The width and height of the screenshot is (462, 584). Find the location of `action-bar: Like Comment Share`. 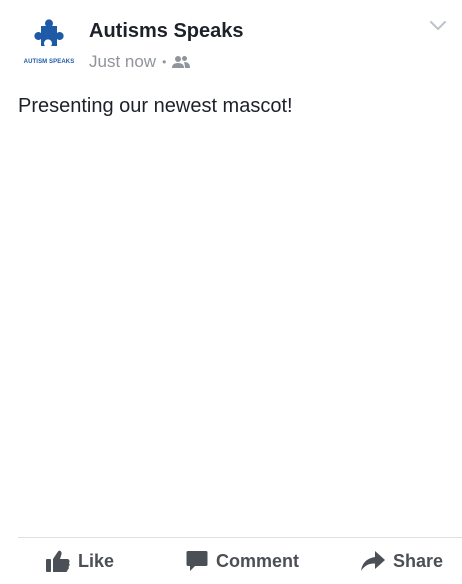

action-bar: Like Comment Share is located at coordinates (231, 561).